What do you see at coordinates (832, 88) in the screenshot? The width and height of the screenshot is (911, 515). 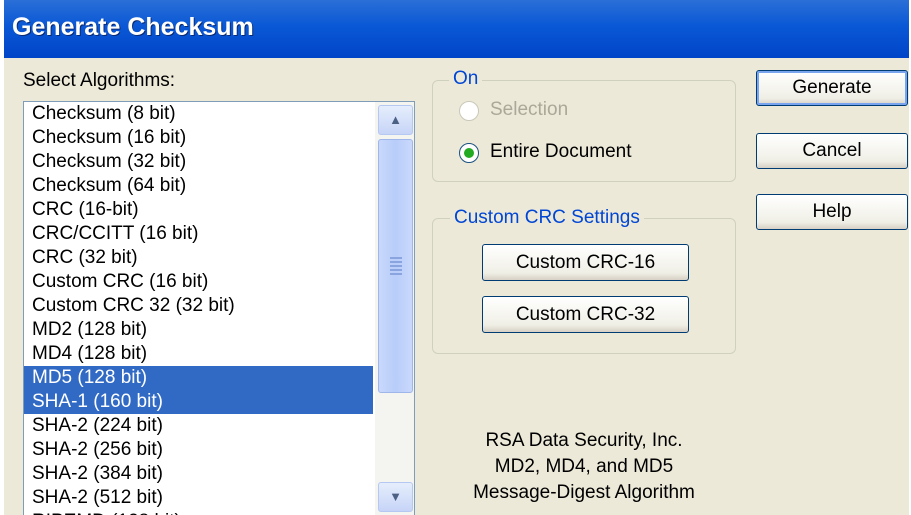 I see `generate-button: Generate` at bounding box center [832, 88].